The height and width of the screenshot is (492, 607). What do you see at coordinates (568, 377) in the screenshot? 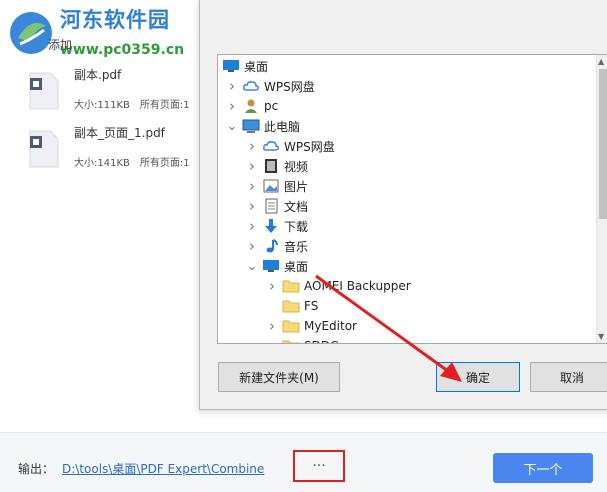
I see `cancel-button: 取消` at bounding box center [568, 377].